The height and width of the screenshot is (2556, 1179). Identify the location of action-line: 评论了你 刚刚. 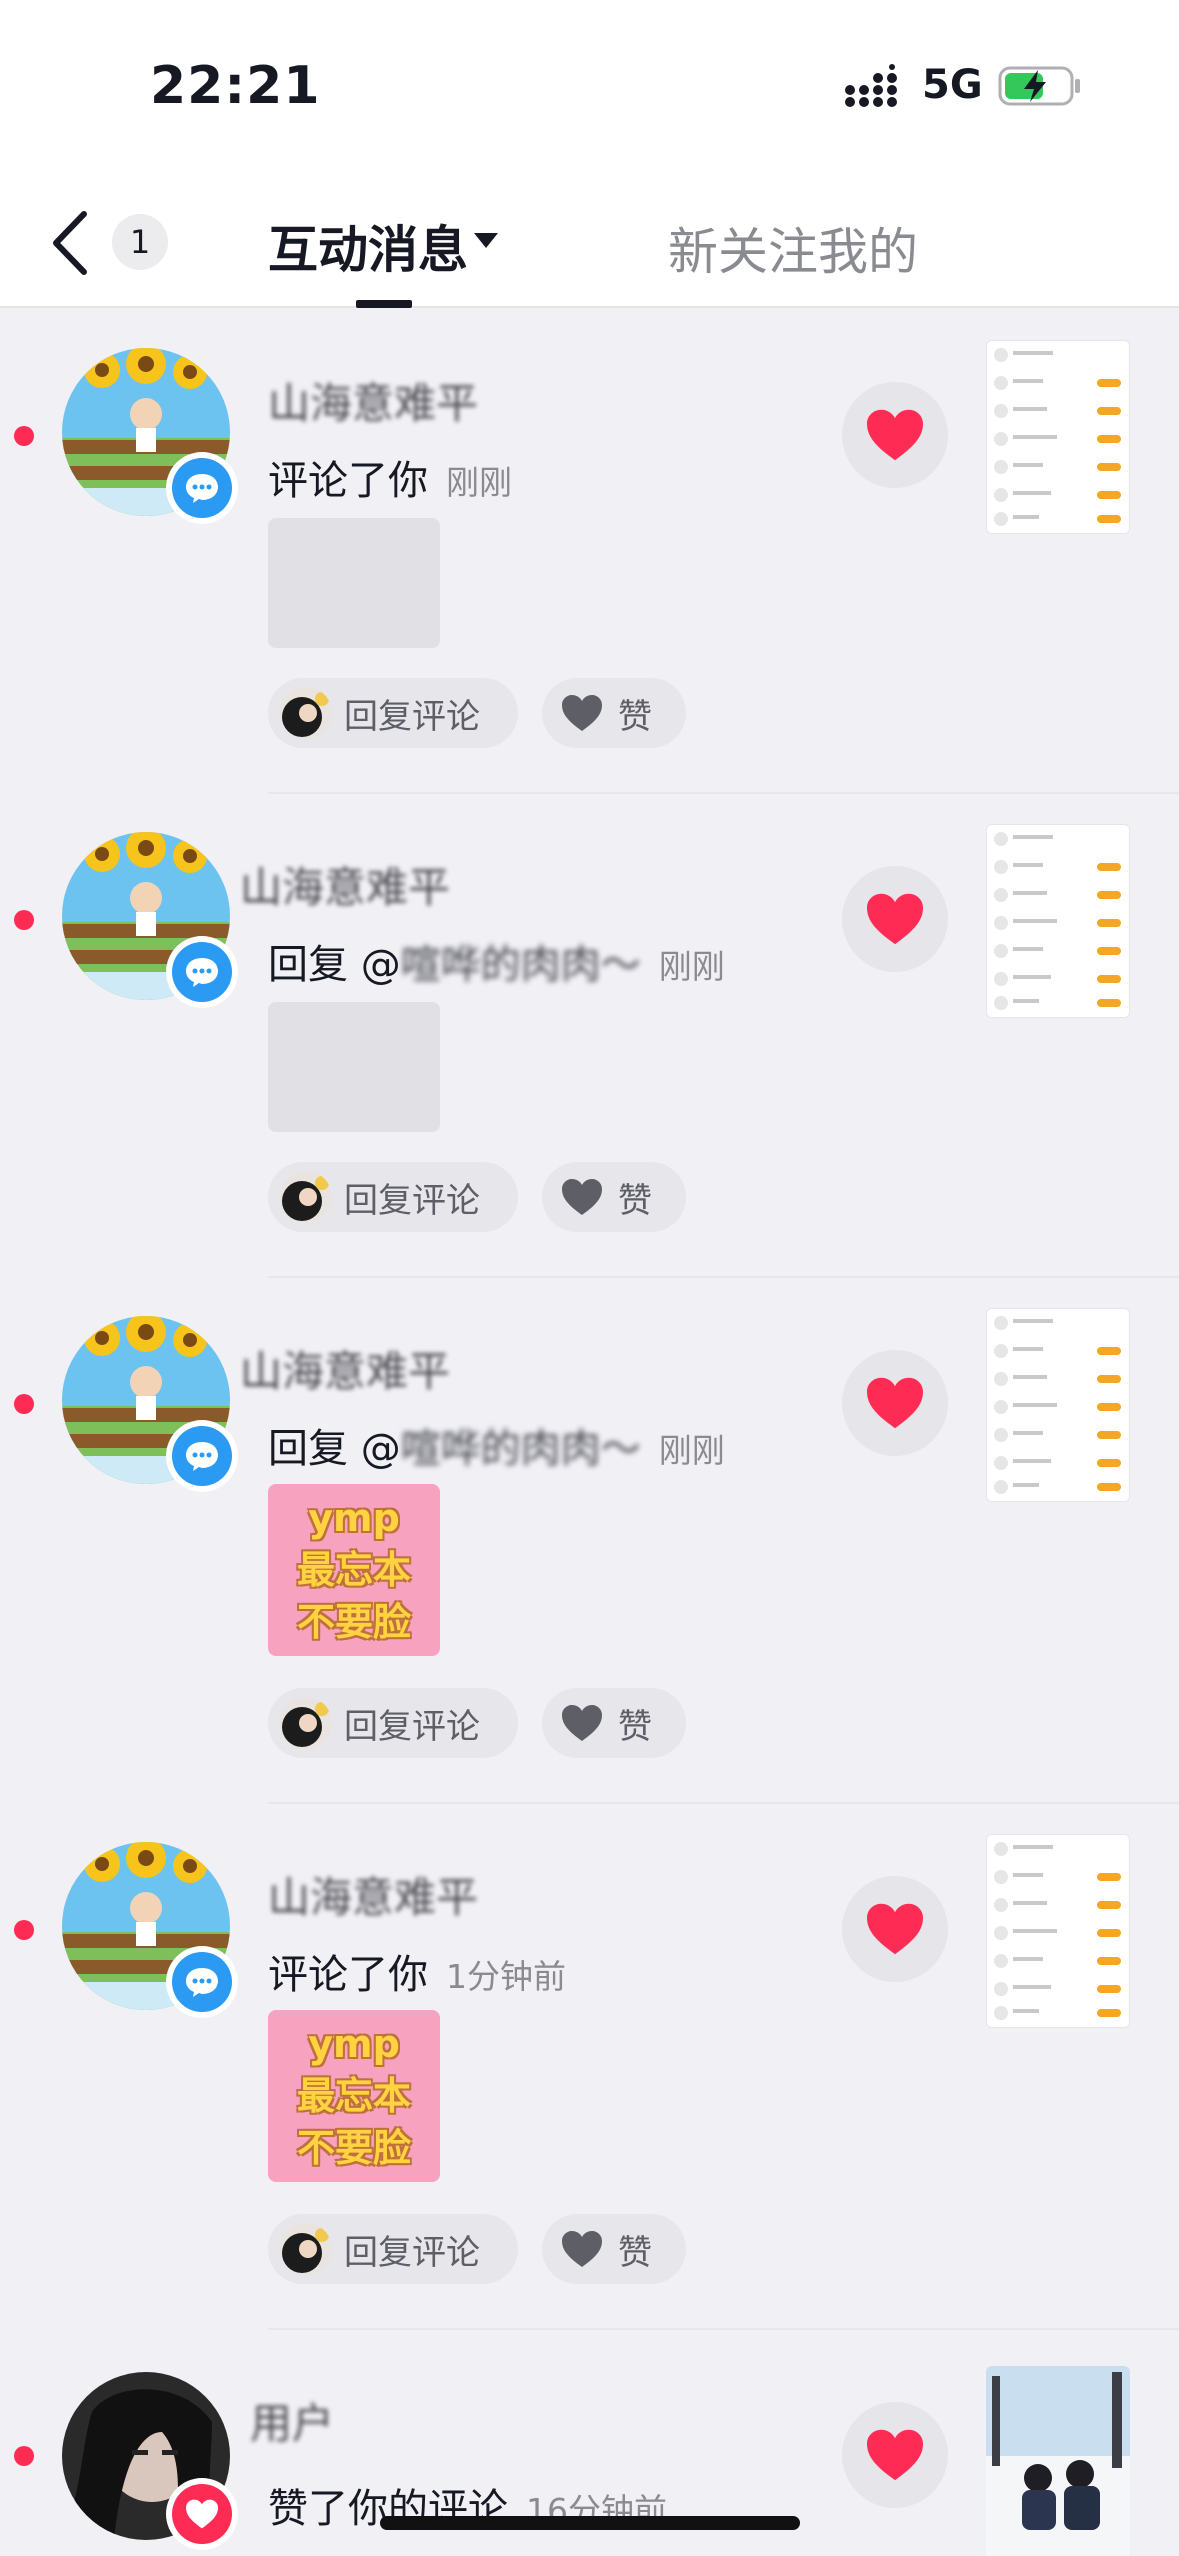
(390, 477).